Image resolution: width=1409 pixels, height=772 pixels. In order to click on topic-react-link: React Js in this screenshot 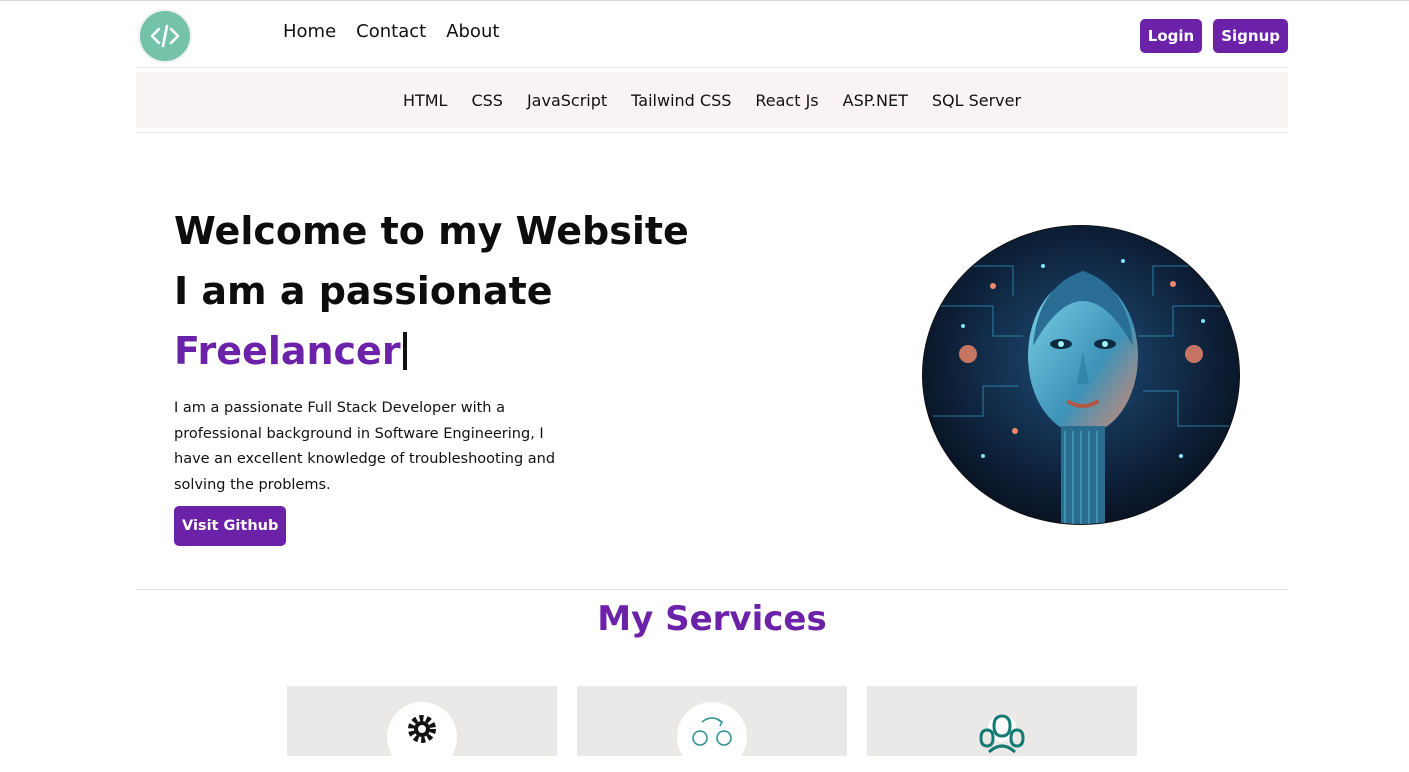, I will do `click(786, 100)`.